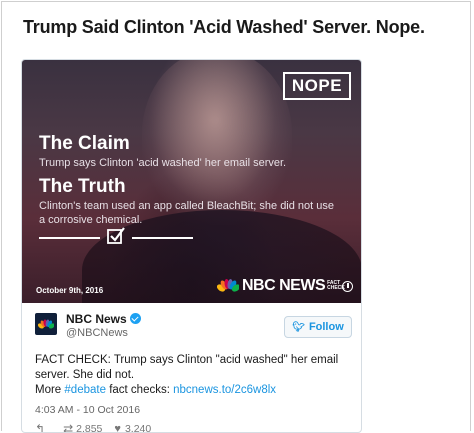 This screenshot has height=433, width=474. What do you see at coordinates (40, 427) in the screenshot?
I see `reply-icon: ↰` at bounding box center [40, 427].